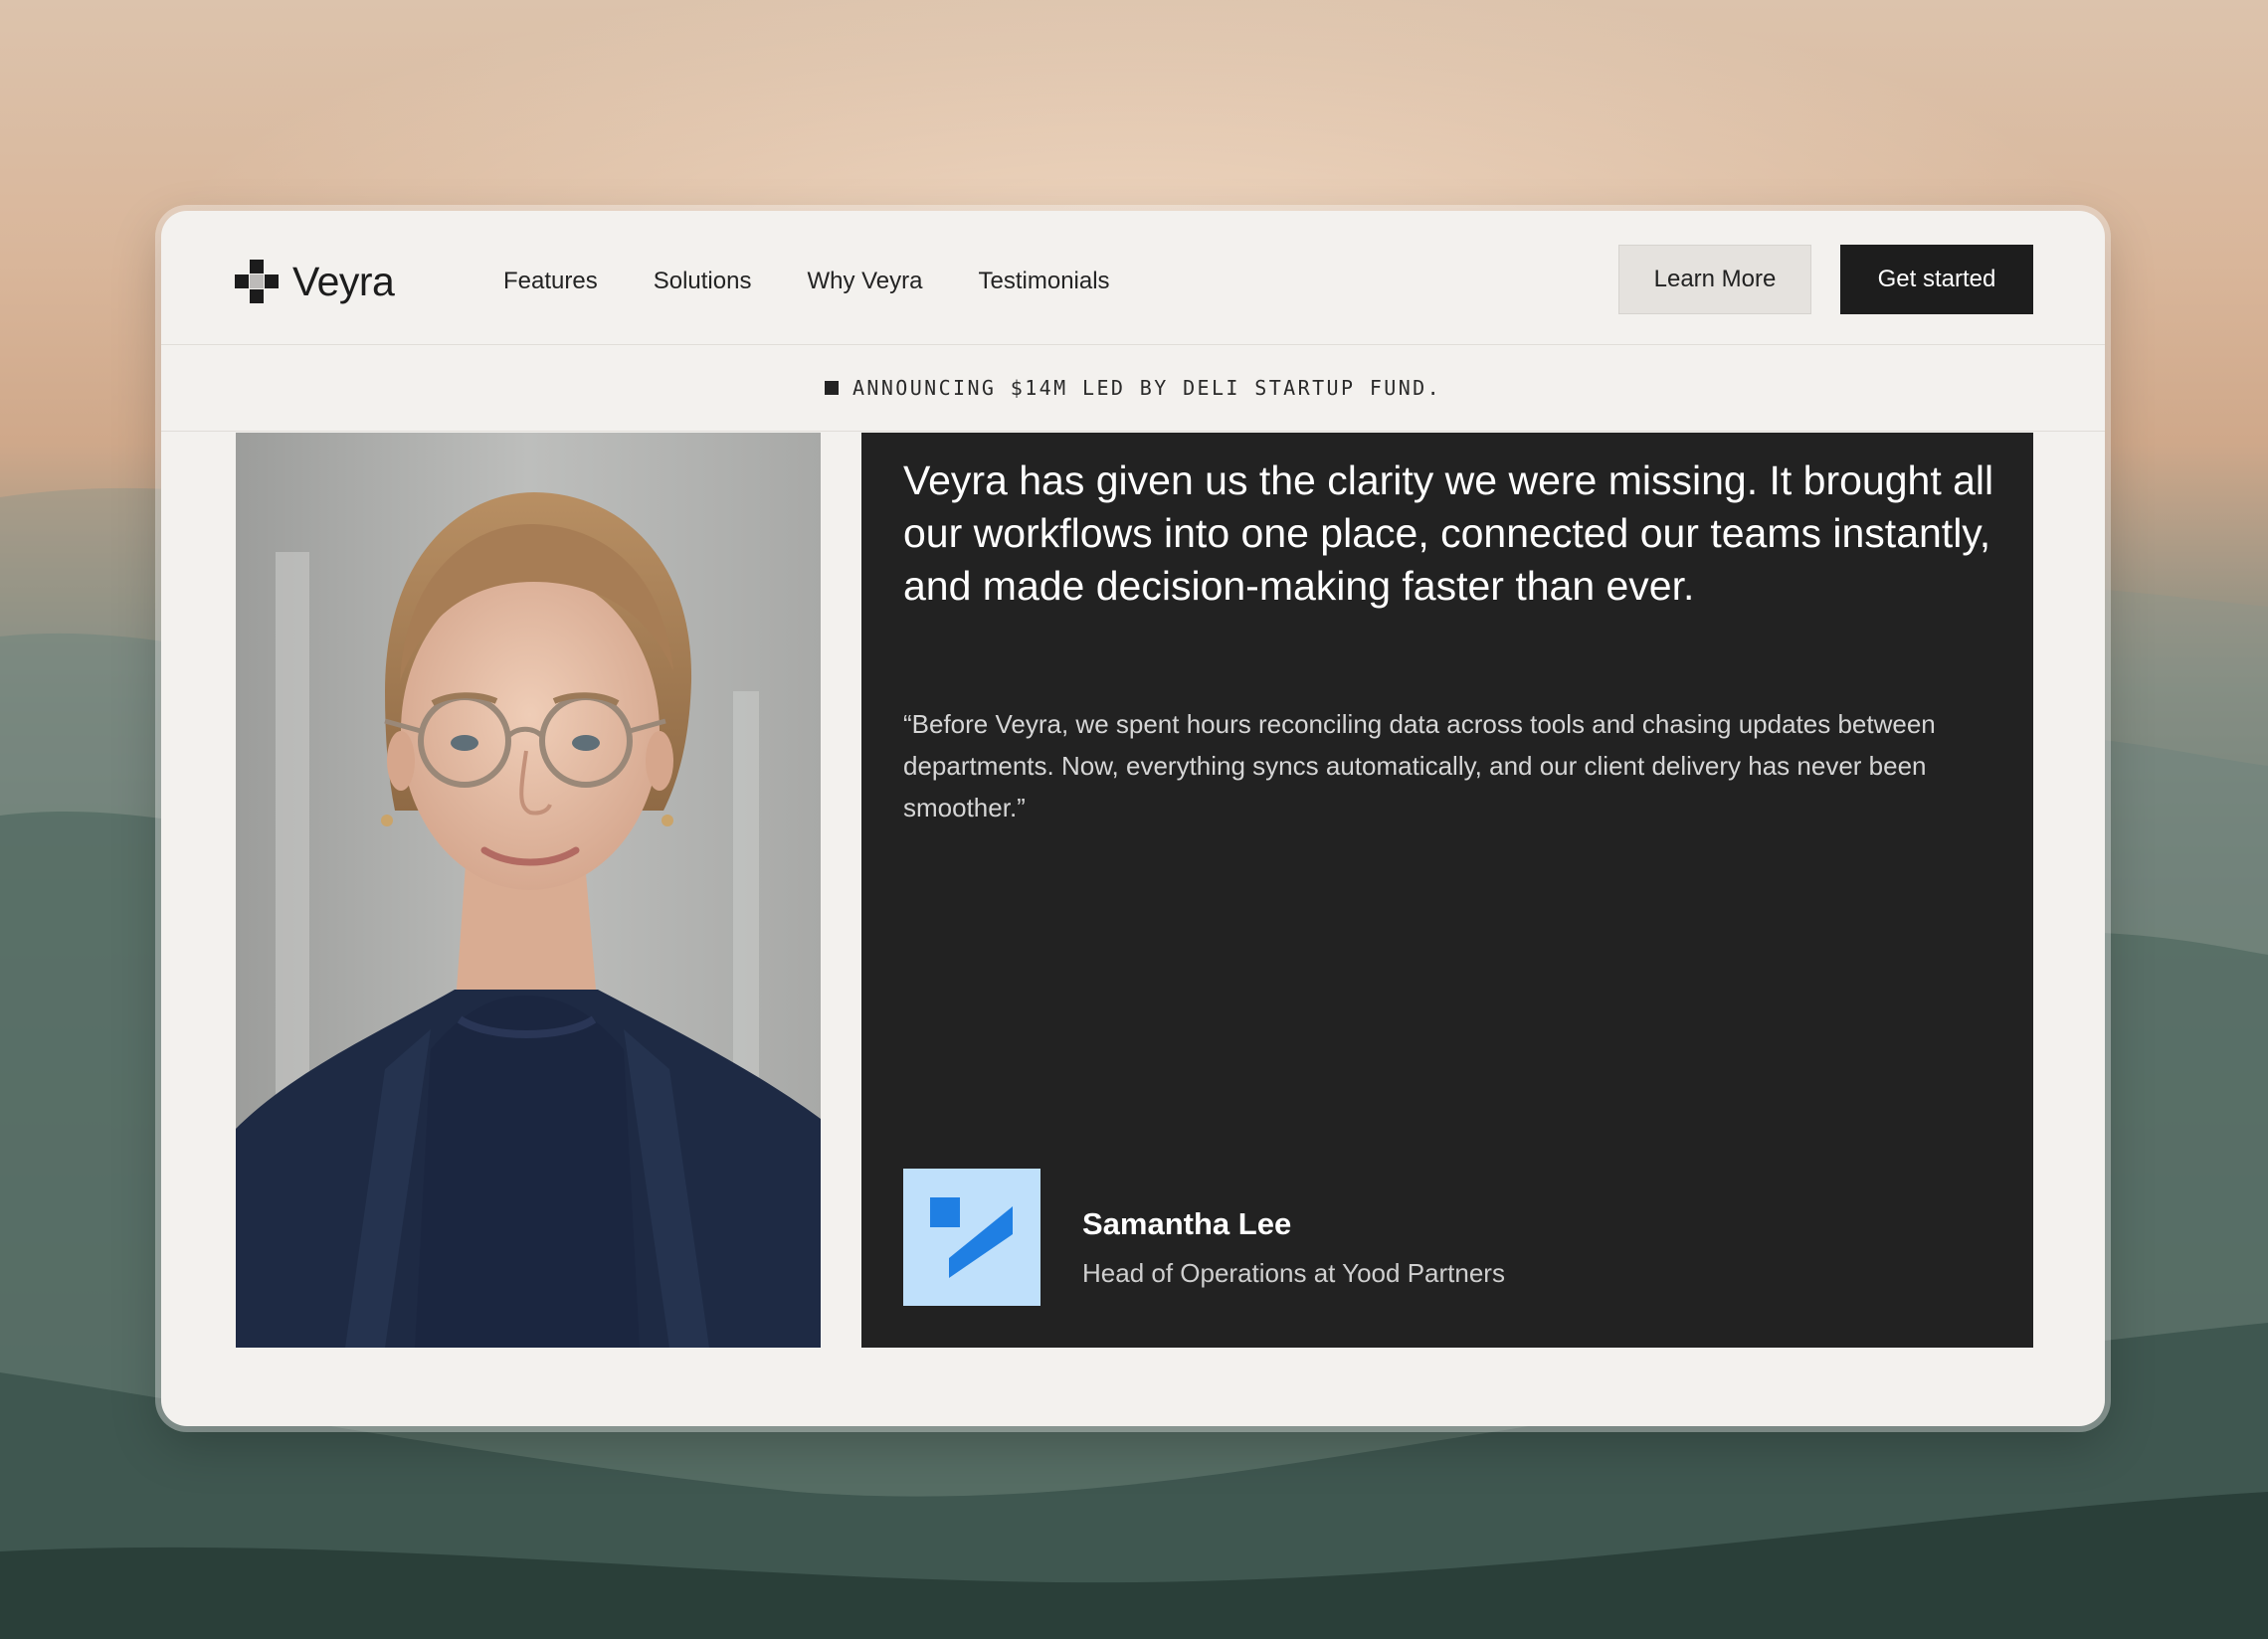 Image resolution: width=2268 pixels, height=1639 pixels. I want to click on company-logo-mark, so click(971, 1237).